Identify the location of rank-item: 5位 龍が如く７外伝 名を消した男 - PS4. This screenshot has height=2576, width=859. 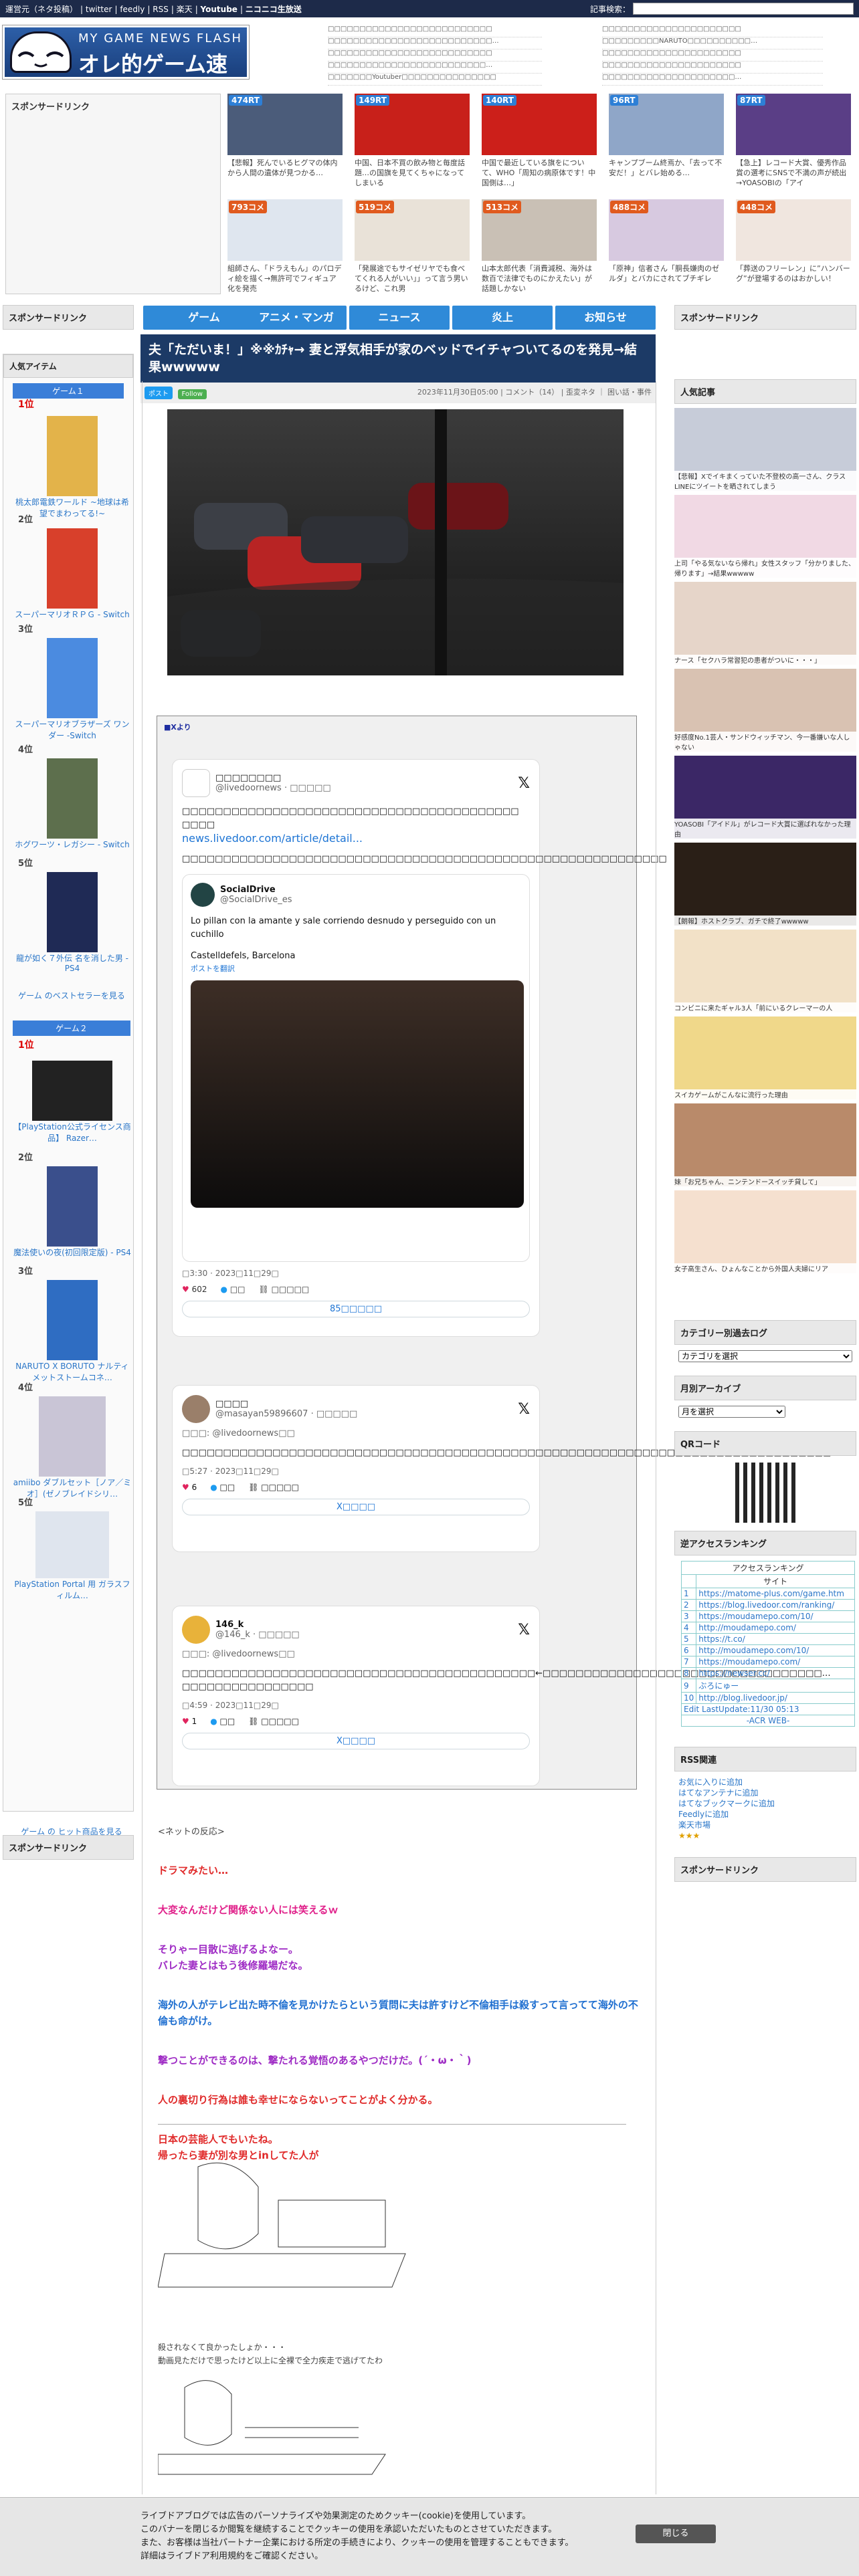
(72, 914).